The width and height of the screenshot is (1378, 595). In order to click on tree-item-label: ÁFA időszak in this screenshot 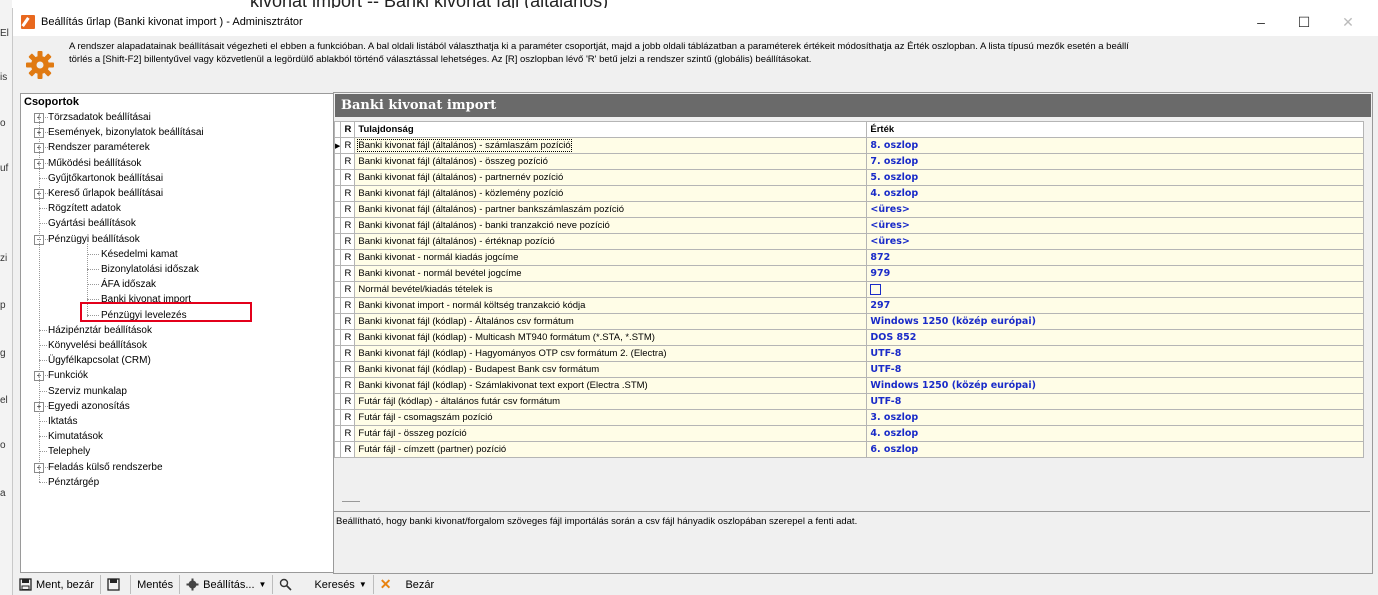, I will do `click(129, 285)`.